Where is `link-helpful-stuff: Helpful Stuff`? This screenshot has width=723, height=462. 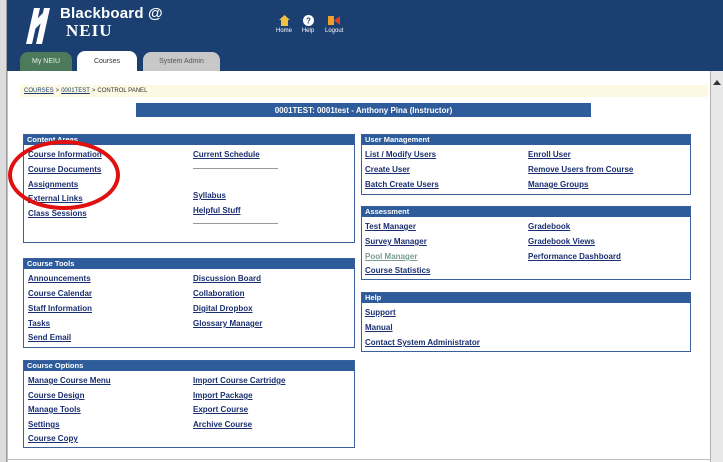 link-helpful-stuff: Helpful Stuff is located at coordinates (217, 210).